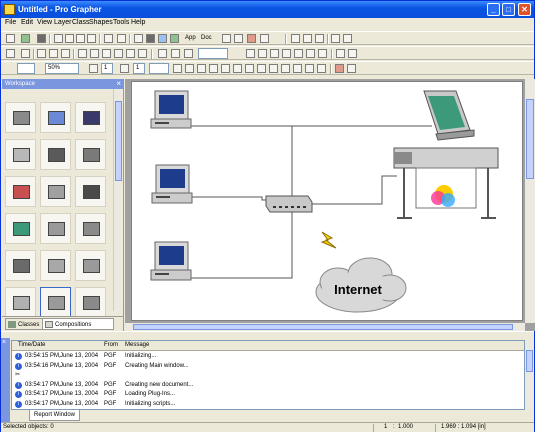 The height and width of the screenshot is (432, 535). Describe the element at coordinates (319, 38) in the screenshot. I see `zoom-fit-icon` at that location.